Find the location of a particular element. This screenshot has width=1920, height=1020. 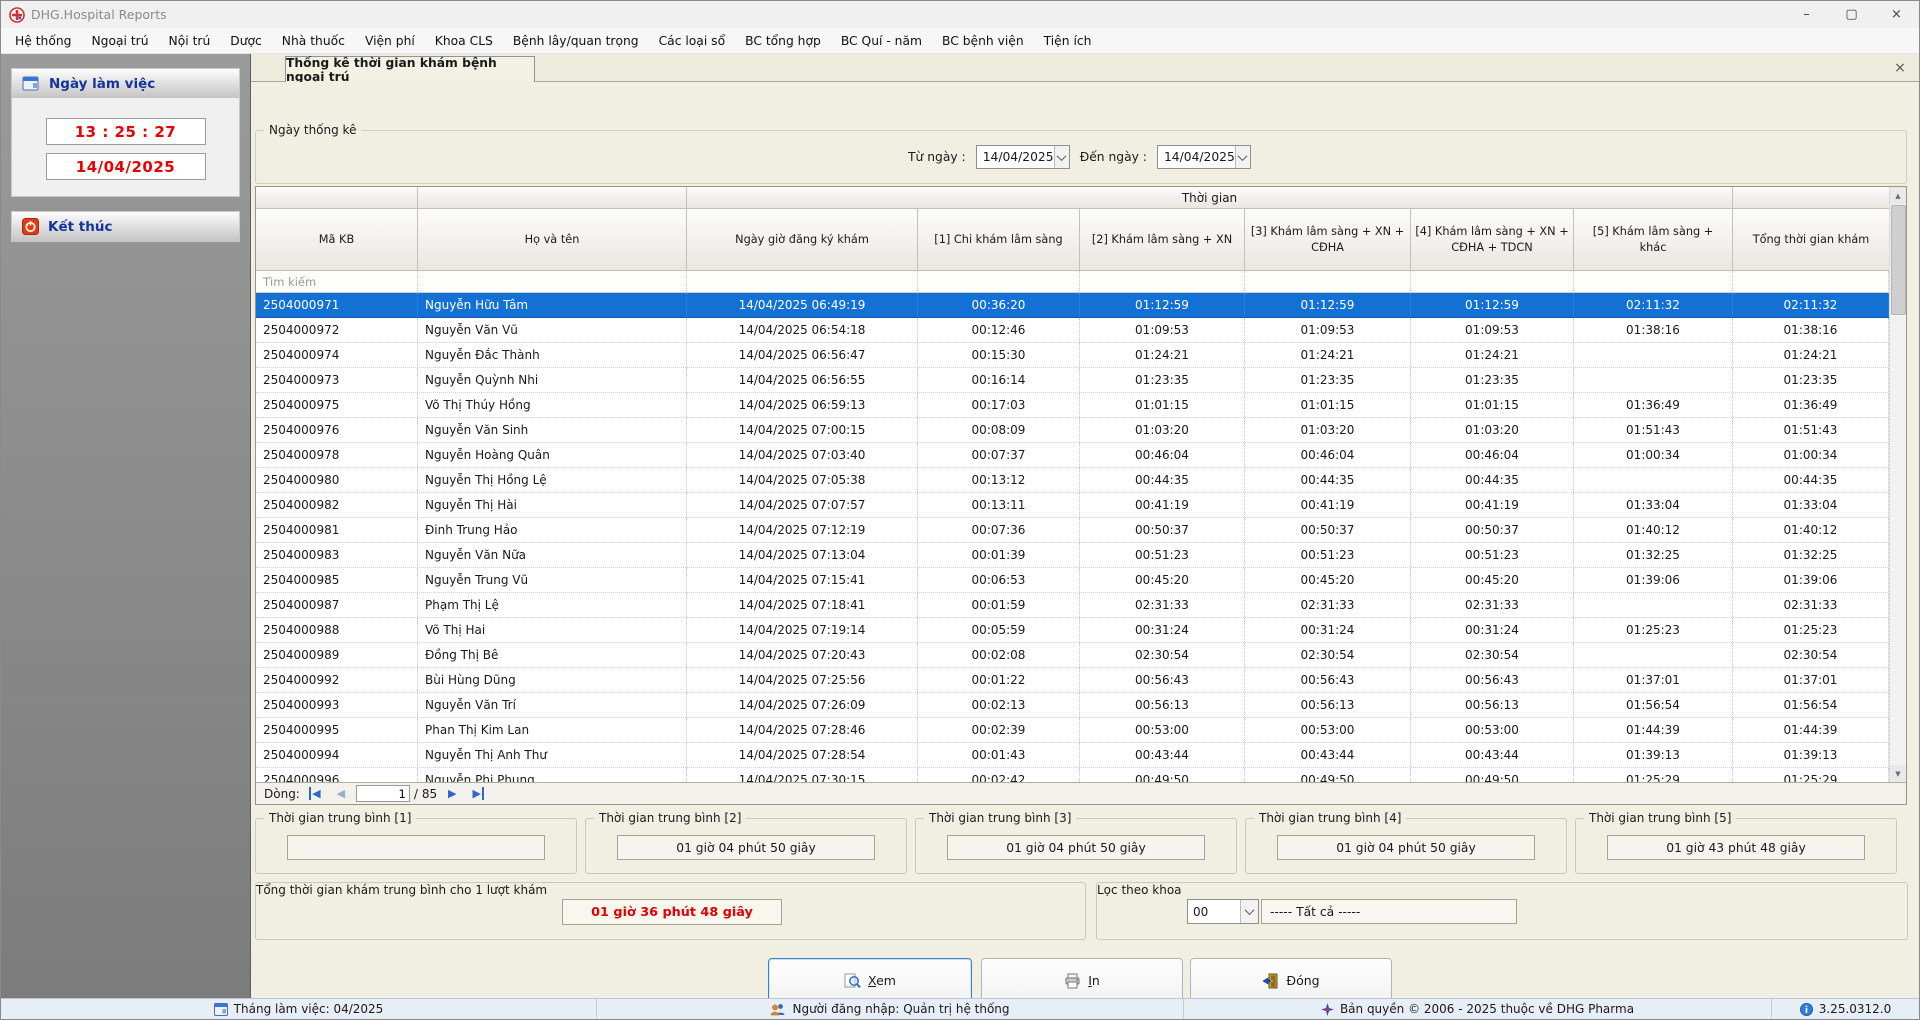

column-header-4: [2] Khám lâm sàng + XN is located at coordinates (1162, 240).